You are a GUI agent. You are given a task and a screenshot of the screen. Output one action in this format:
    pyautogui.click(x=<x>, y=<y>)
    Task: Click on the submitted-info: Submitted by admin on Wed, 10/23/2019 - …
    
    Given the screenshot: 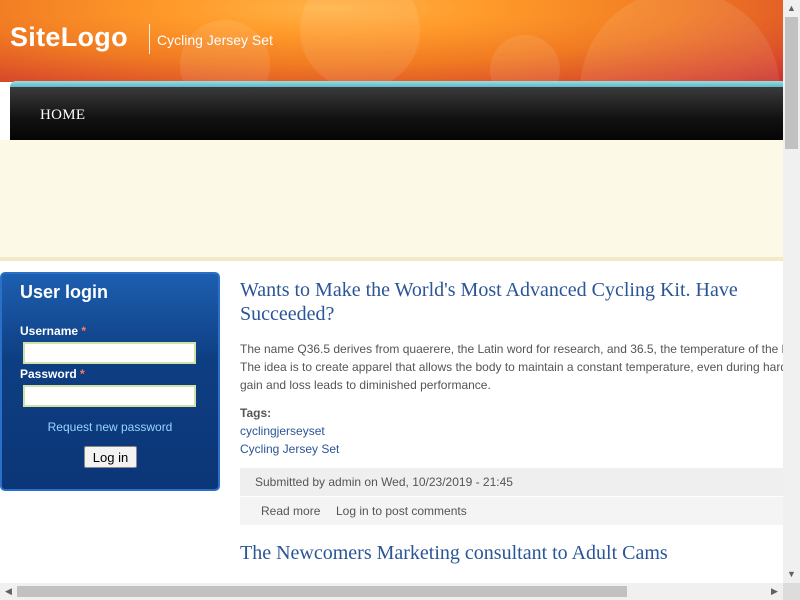 What is the action you would take?
    pyautogui.click(x=511, y=482)
    